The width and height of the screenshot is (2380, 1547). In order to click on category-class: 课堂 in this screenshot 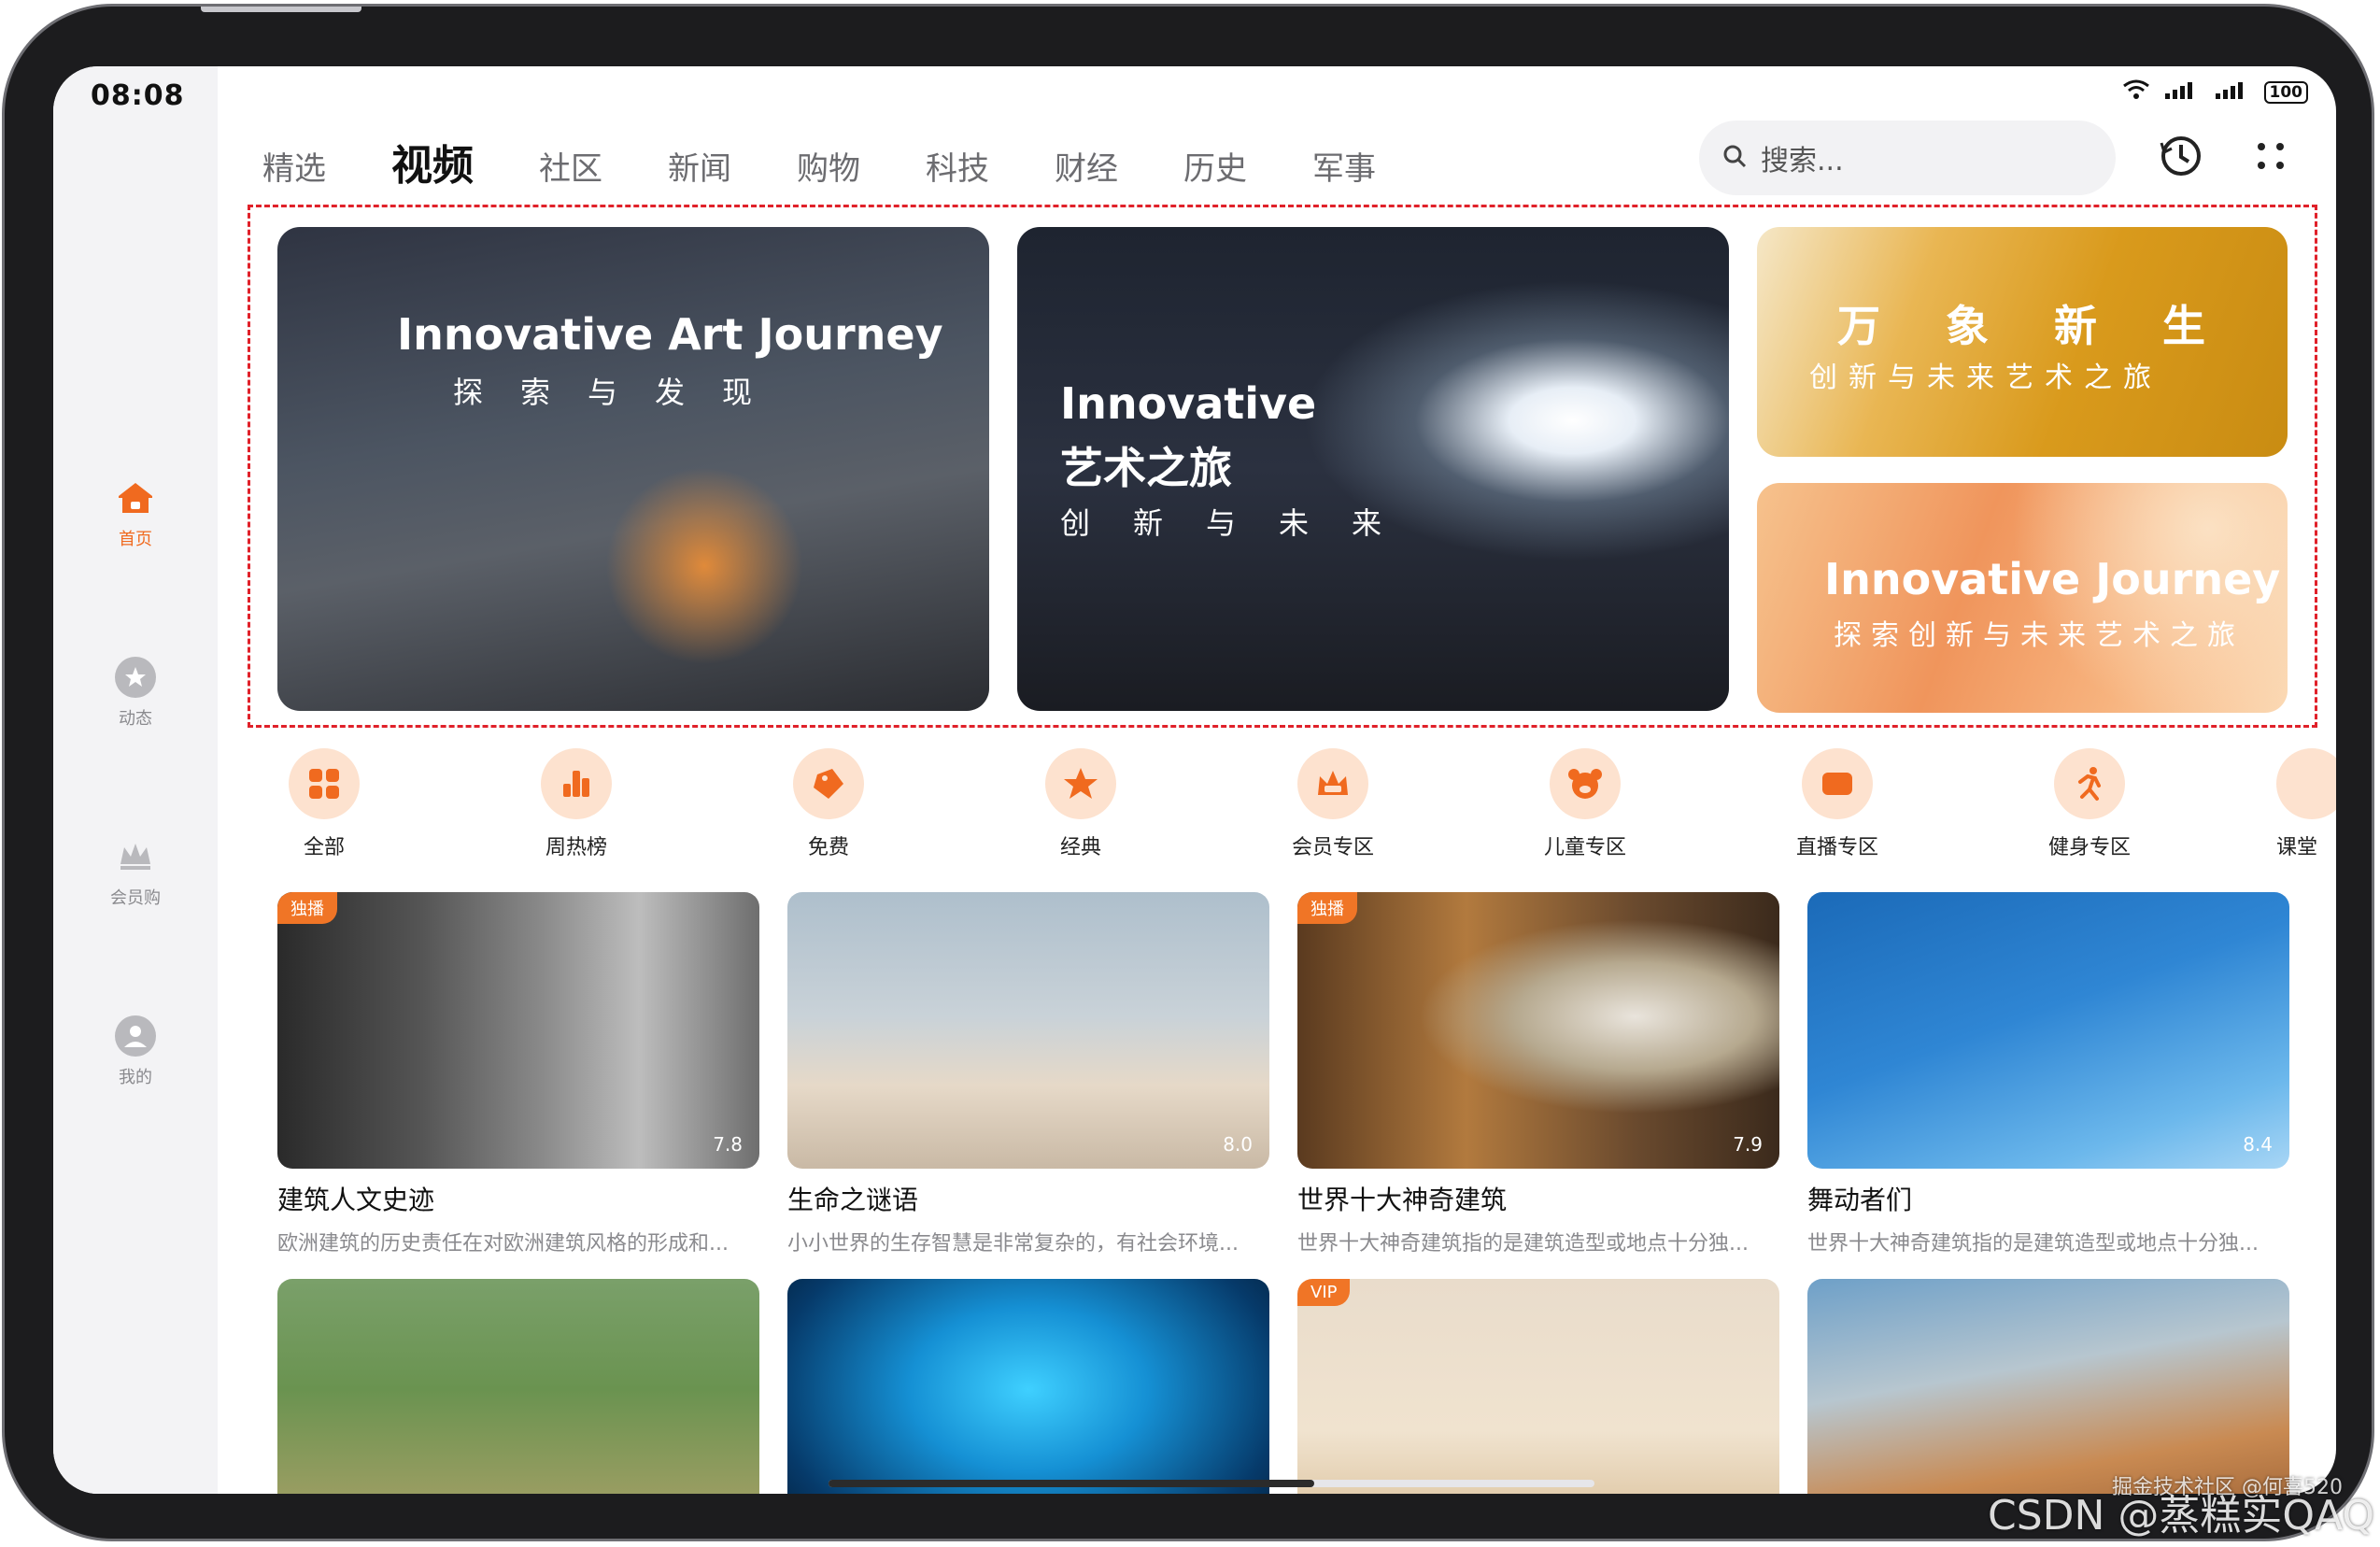, I will do `click(2306, 804)`.